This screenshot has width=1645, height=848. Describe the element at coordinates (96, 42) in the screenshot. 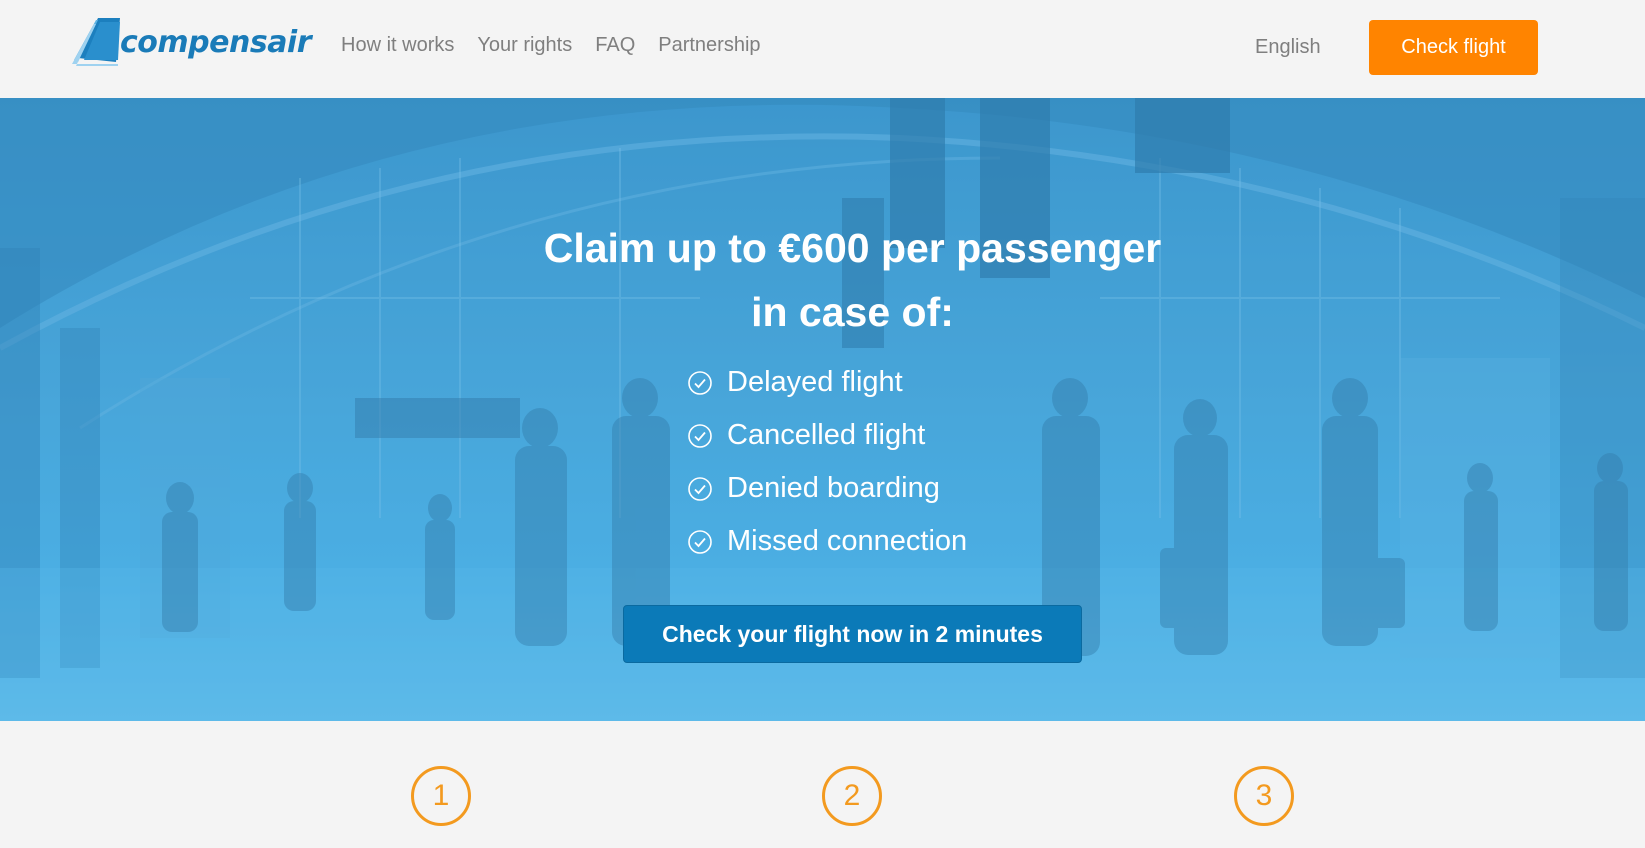

I see `logo-wing-icon` at that location.